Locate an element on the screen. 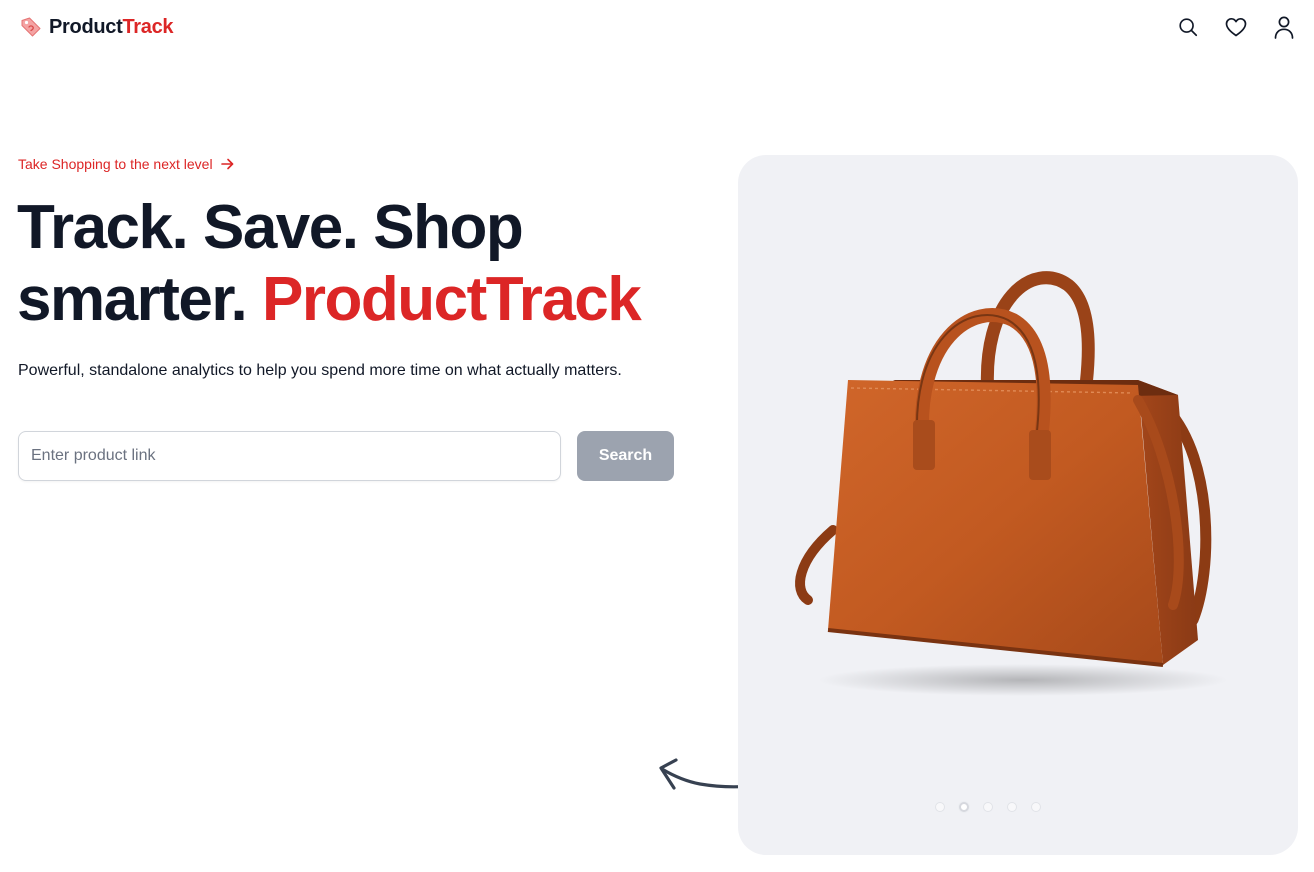  brand-name-part-2: Track is located at coordinates (148, 26).